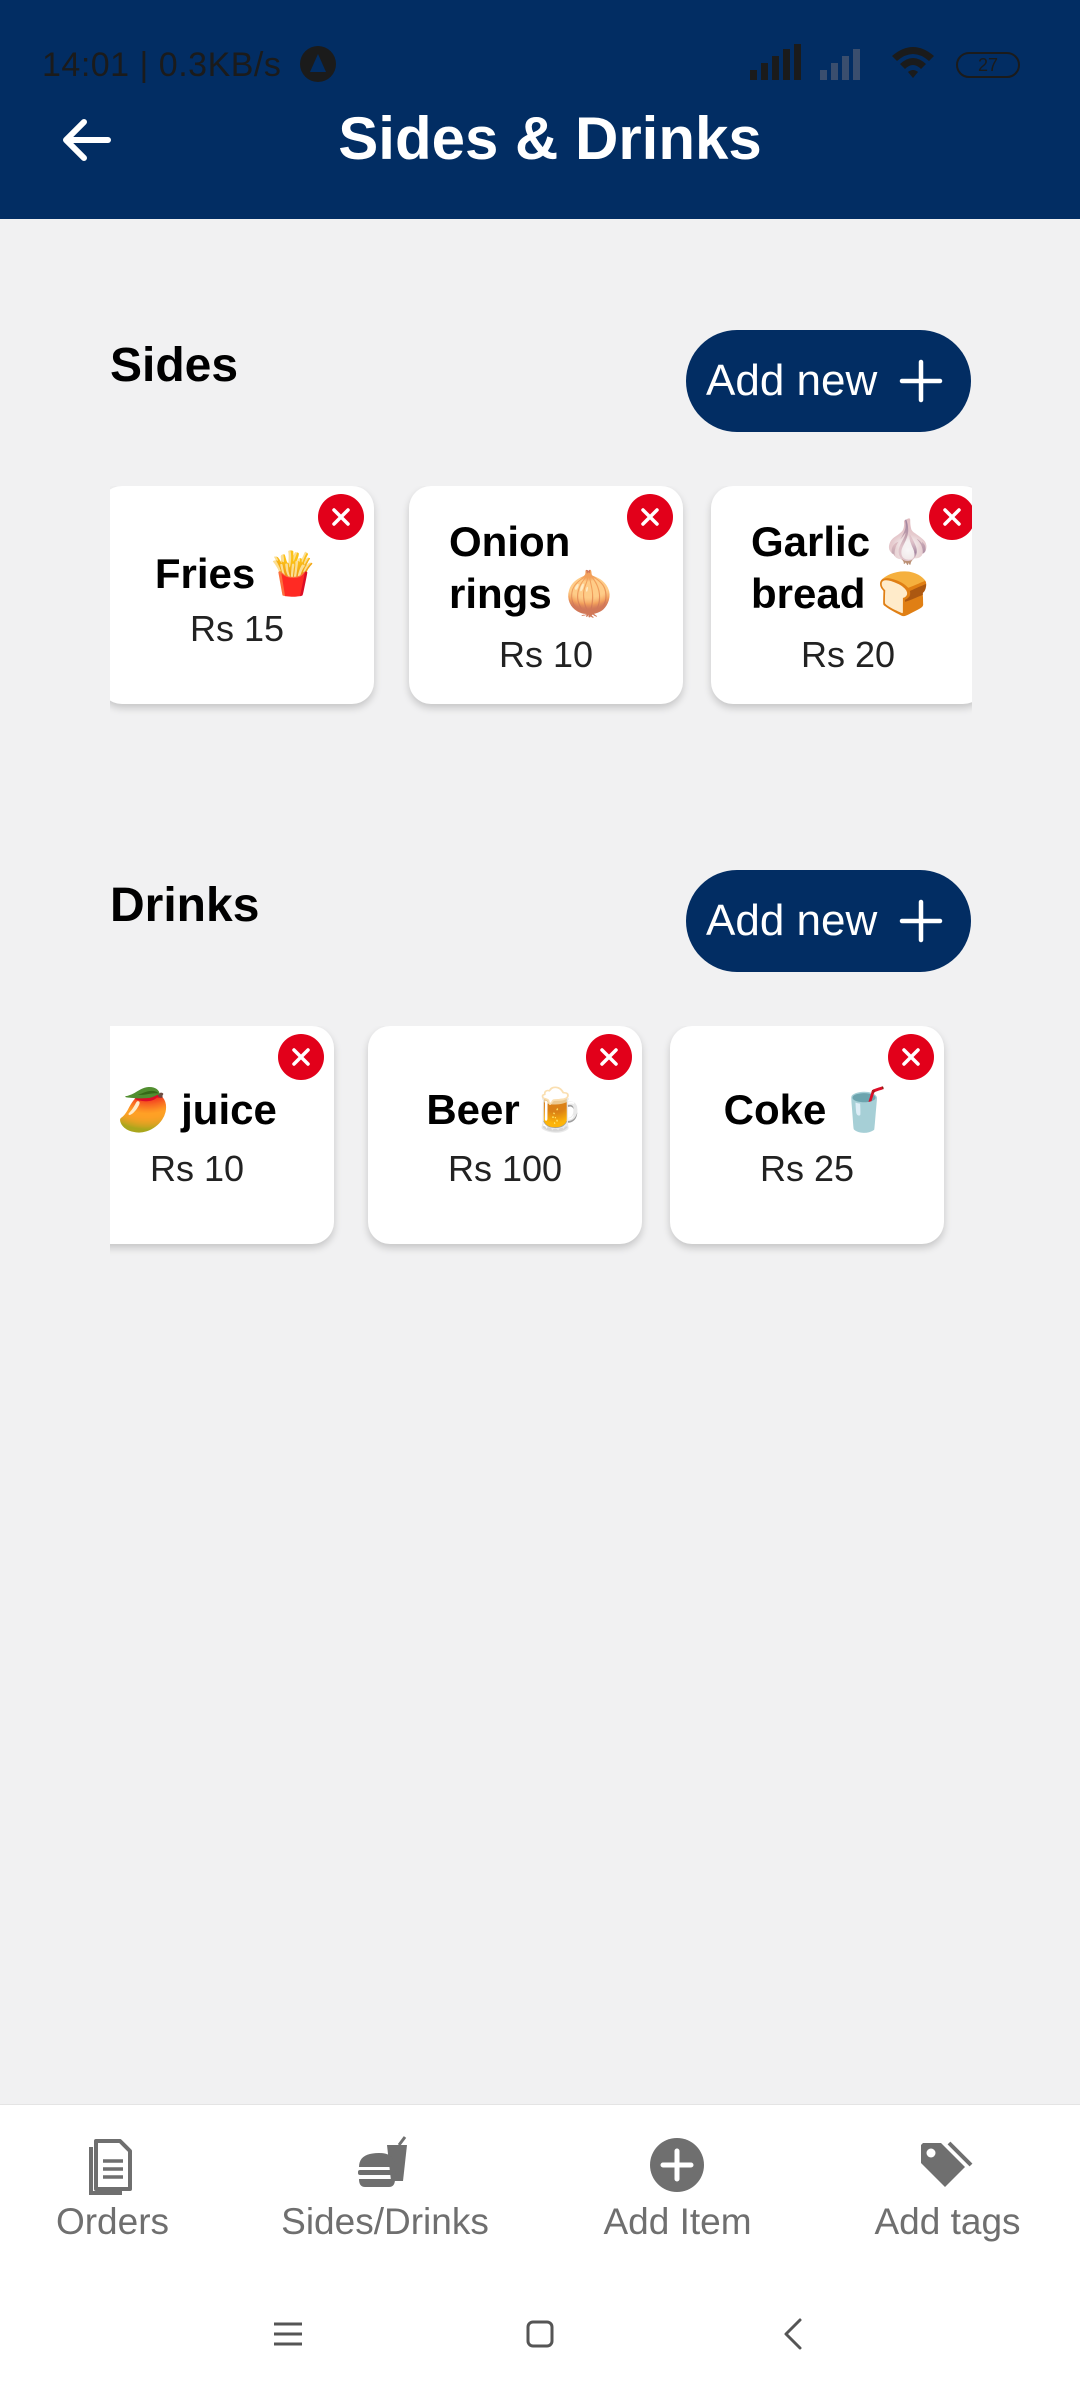 The image size is (1080, 2400). Describe the element at coordinates (385, 2221) in the screenshot. I see `nav-label: Sides/Drinks` at that location.